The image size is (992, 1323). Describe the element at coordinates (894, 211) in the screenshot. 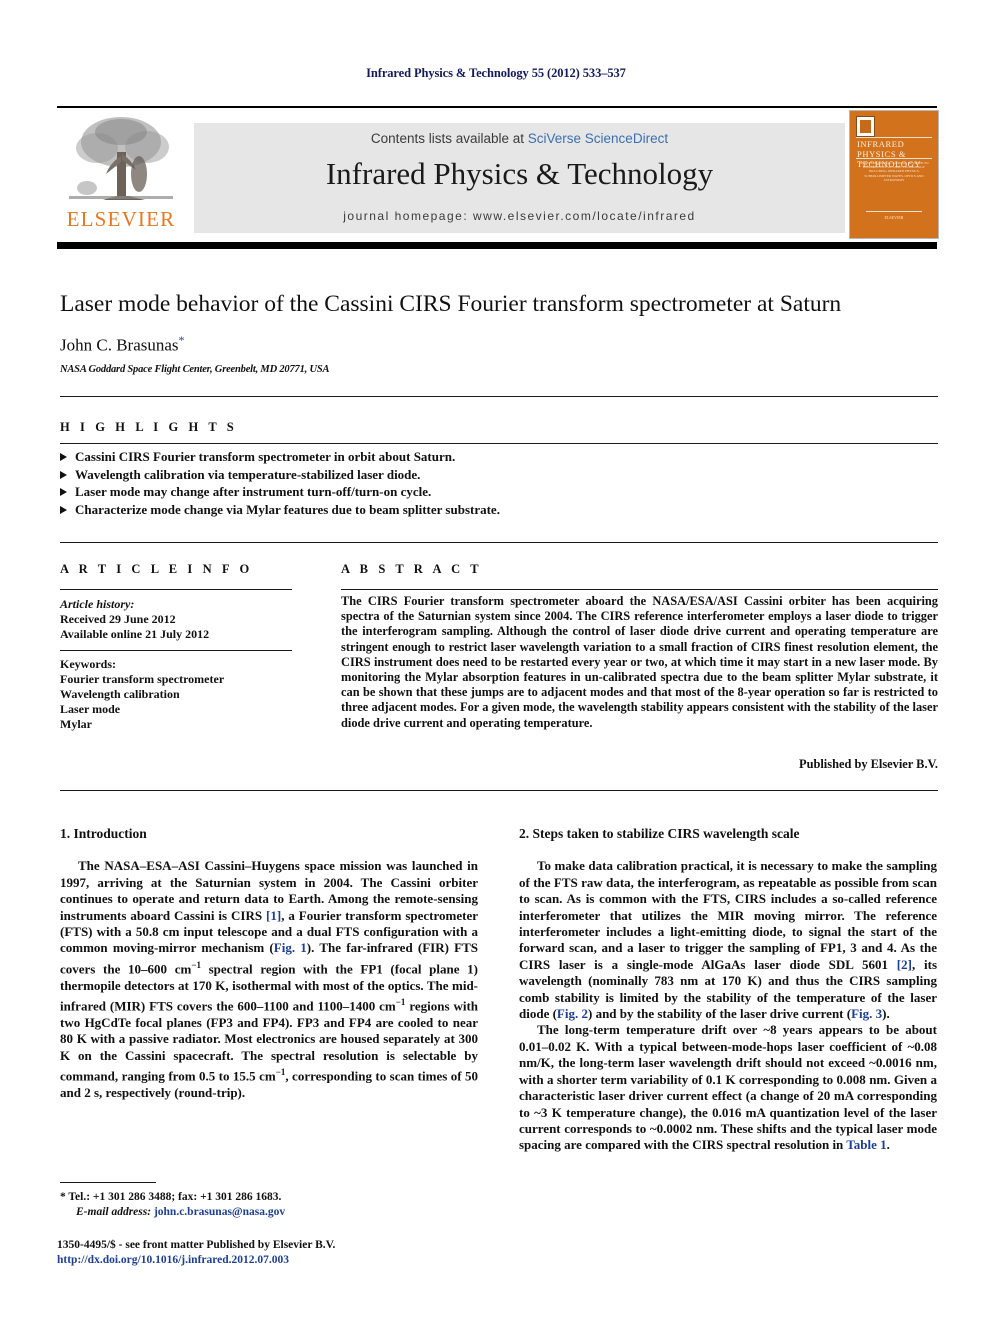

I see `cover-rule-bottom` at that location.